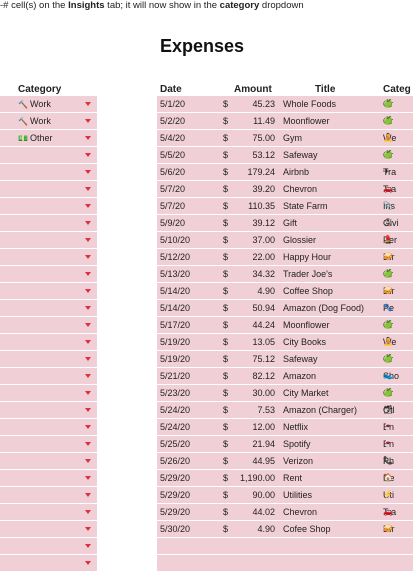 Image resolution: width=413 pixels, height=573 pixels. I want to click on category-cell: 📎 Ins, so click(389, 206).